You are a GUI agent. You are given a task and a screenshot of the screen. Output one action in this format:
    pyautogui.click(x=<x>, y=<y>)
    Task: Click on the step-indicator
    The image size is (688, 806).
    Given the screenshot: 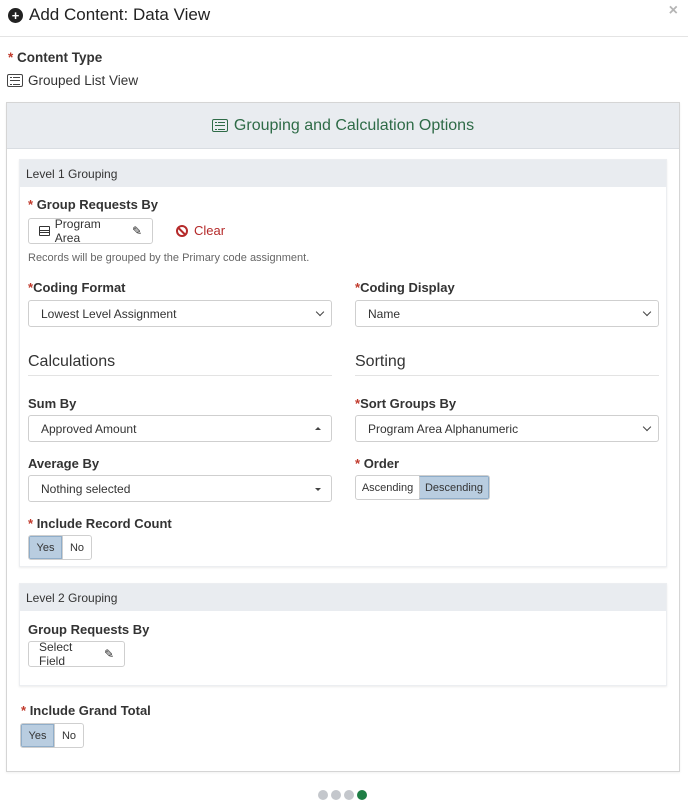 What is the action you would take?
    pyautogui.click(x=342, y=795)
    